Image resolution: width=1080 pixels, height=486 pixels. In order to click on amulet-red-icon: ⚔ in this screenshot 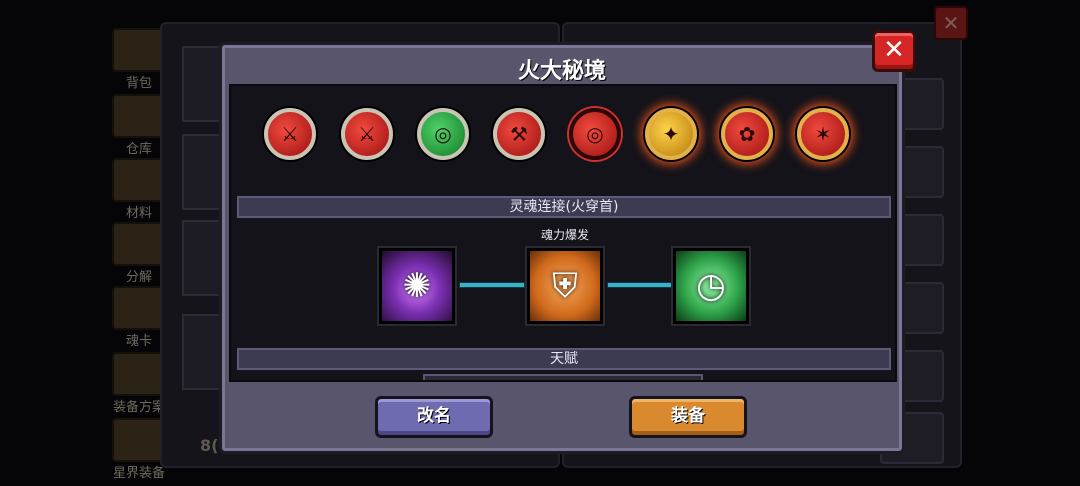, I will do `click(290, 134)`.